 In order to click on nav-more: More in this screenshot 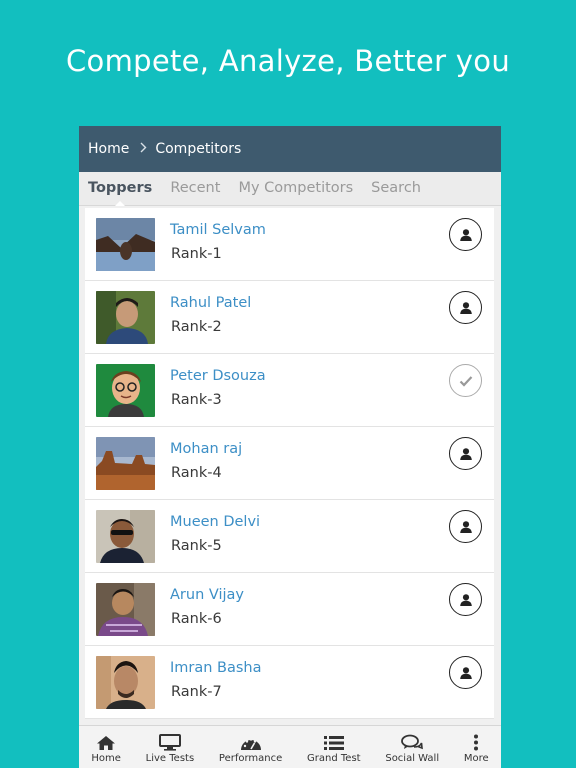, I will do `click(476, 747)`.